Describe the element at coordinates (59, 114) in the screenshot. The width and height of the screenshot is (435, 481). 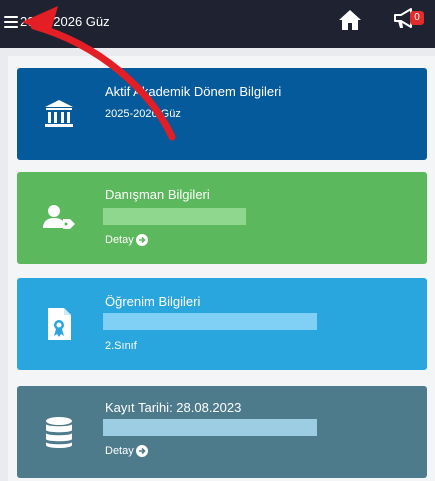
I see `university-building-icon` at that location.